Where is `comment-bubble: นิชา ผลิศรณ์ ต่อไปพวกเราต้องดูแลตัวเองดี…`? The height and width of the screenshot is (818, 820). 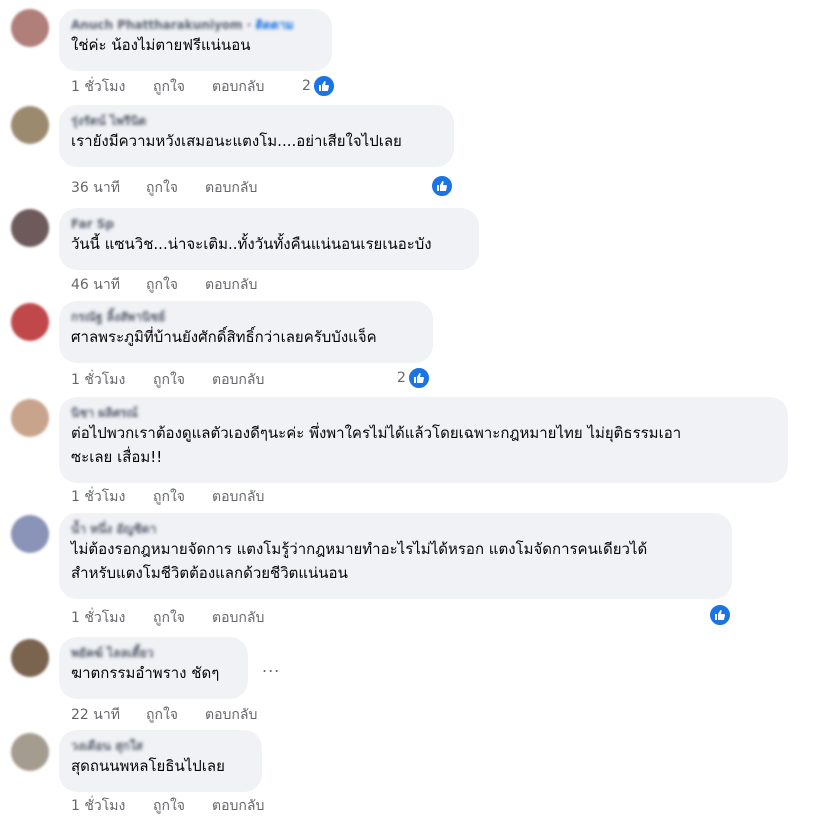
comment-bubble: นิชา ผลิศรณ์ ต่อไปพวกเราต้องดูแลตัวเองดี… is located at coordinates (423, 440).